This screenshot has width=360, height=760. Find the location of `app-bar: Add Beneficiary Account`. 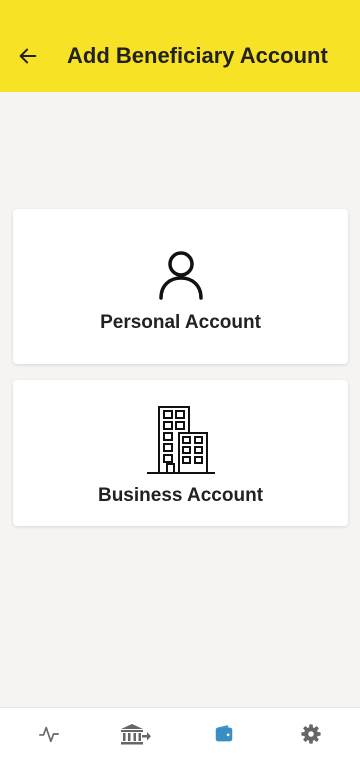

app-bar: Add Beneficiary Account is located at coordinates (180, 46).